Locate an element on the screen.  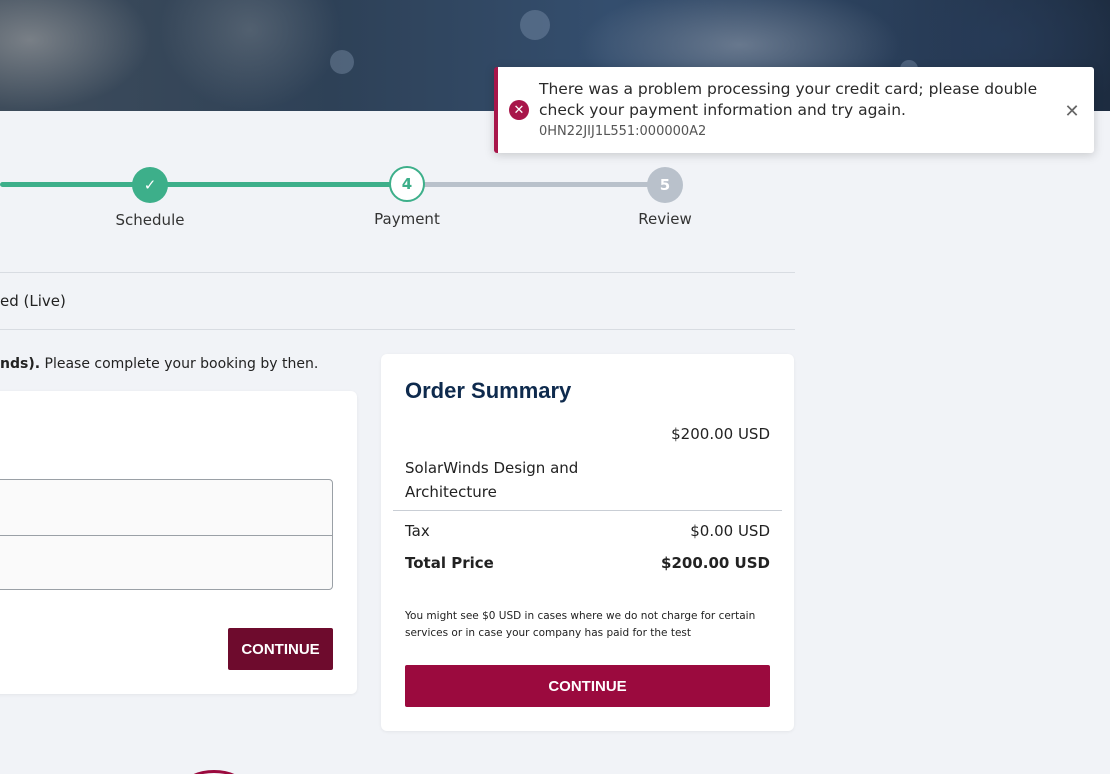
step-payment-label: Payment is located at coordinates (407, 219).